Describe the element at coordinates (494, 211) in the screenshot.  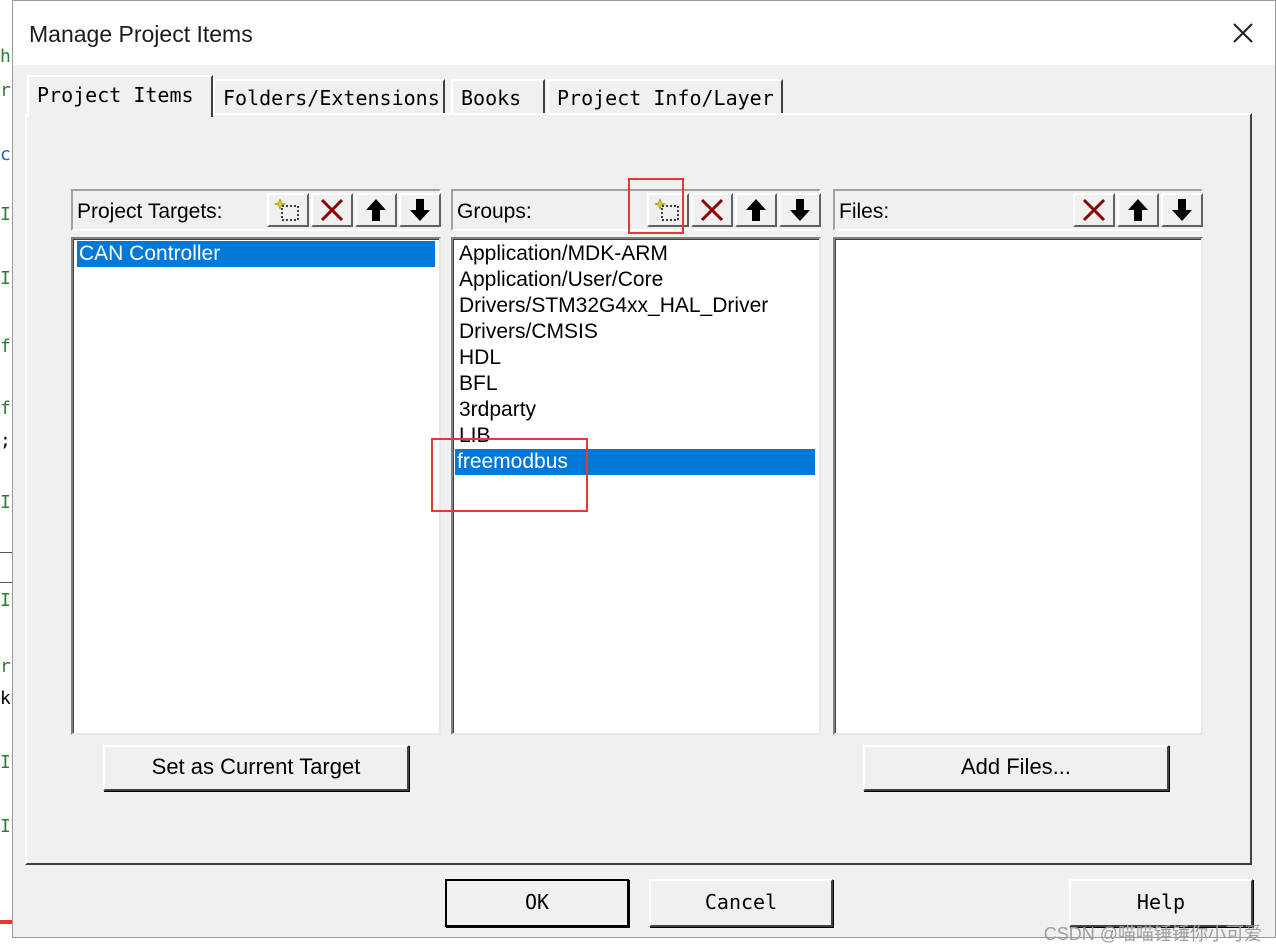
I see `groups-label: Groups:` at that location.